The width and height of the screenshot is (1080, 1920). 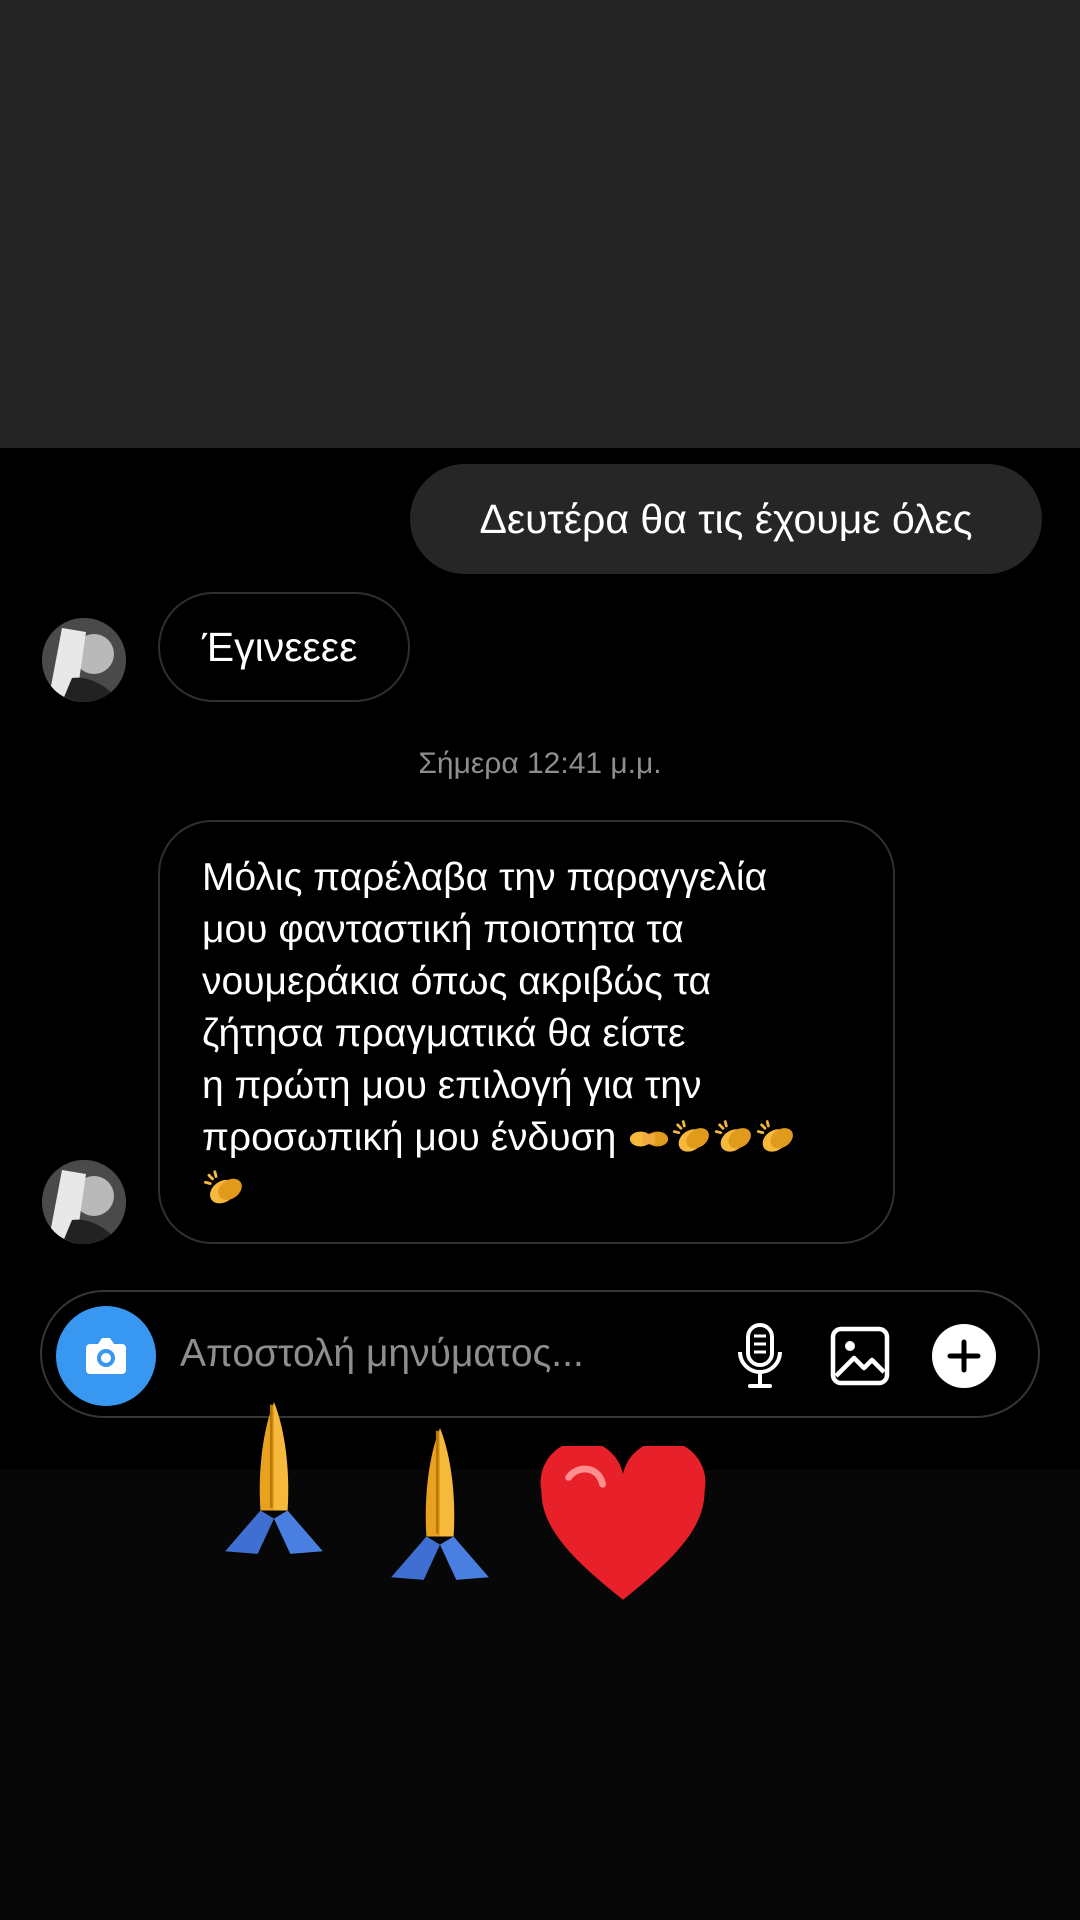 I want to click on incoming-message-text: Έγινεεεε, so click(x=280, y=647).